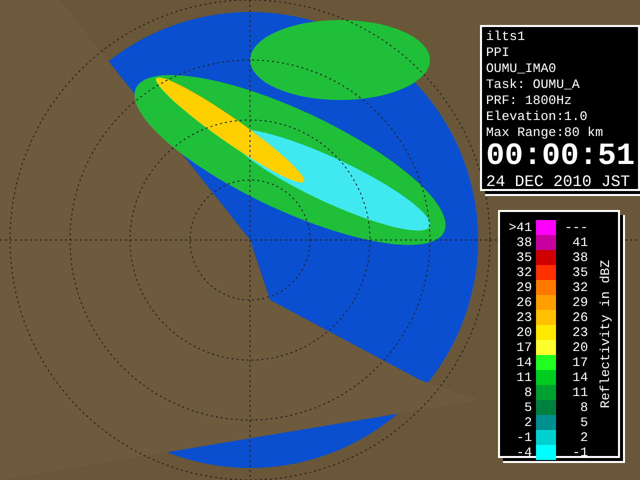  Describe the element at coordinates (579, 287) in the screenshot. I see `legend-high-value: 32` at that location.